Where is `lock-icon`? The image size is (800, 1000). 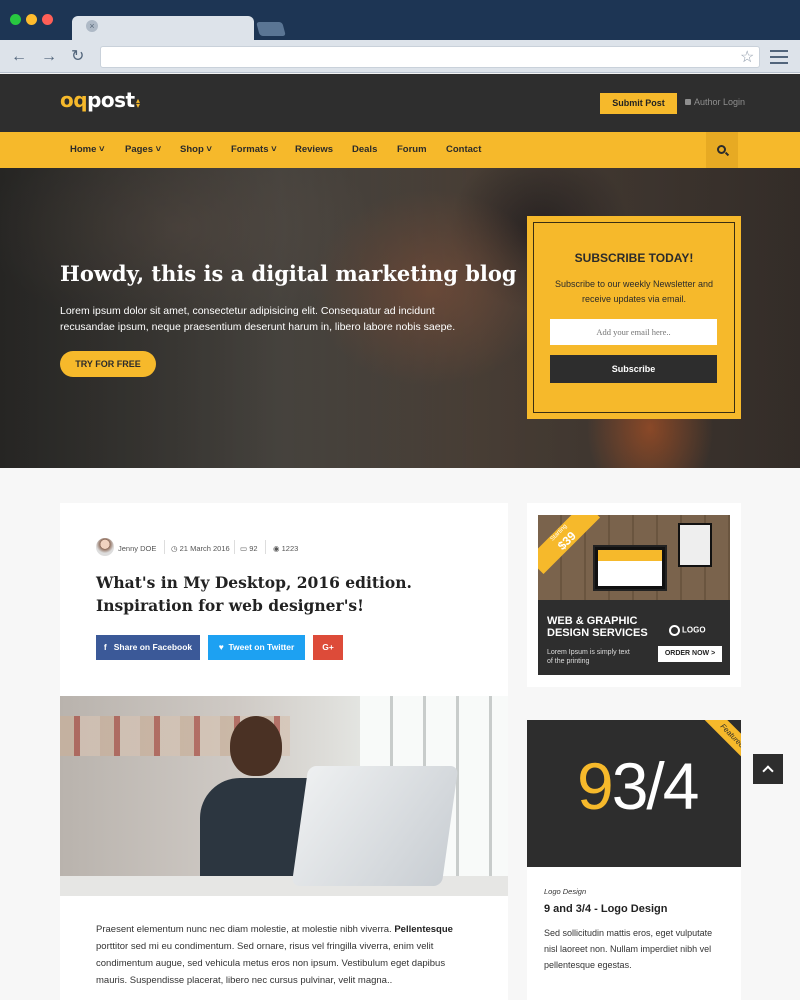 lock-icon is located at coordinates (688, 102).